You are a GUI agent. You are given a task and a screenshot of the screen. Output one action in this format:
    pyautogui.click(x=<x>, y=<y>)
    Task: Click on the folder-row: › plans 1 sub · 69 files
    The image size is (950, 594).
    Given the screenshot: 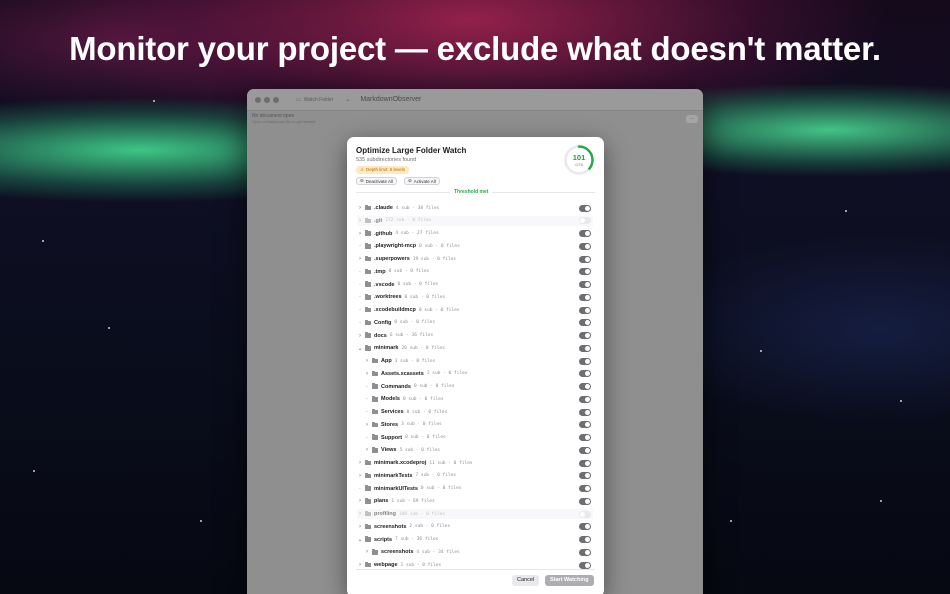 What is the action you would take?
    pyautogui.click(x=475, y=501)
    